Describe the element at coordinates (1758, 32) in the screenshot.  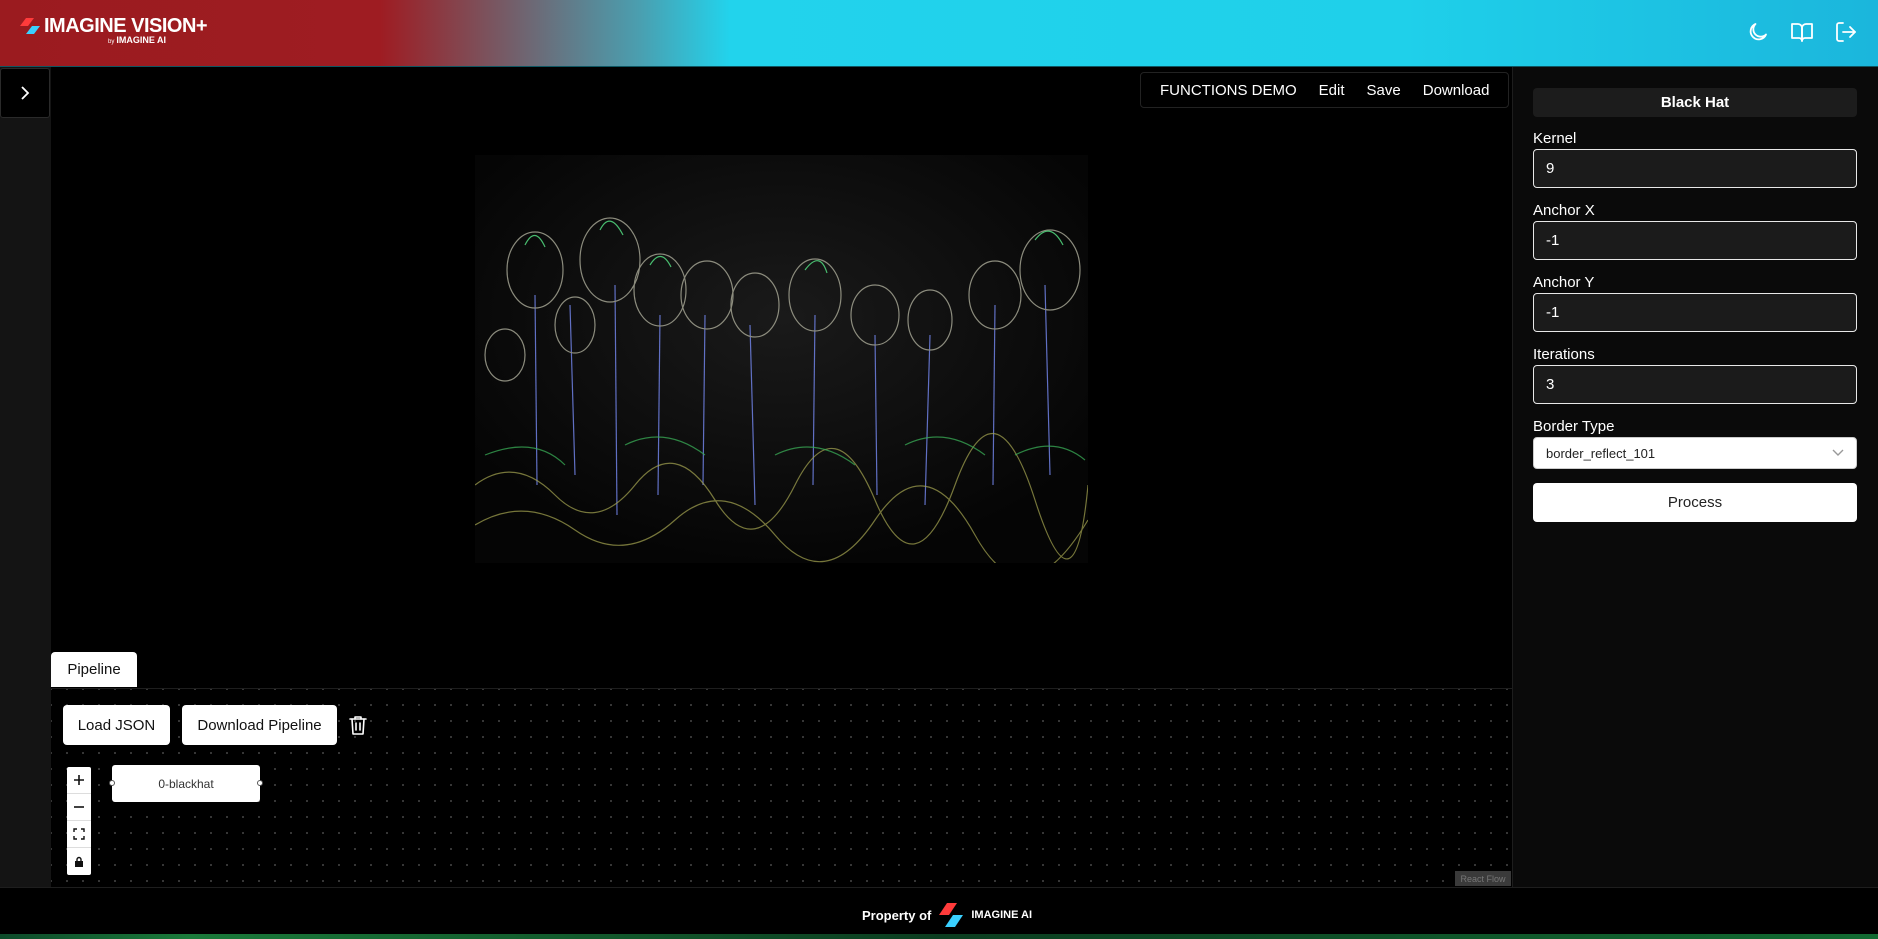
I see `moon-icon` at that location.